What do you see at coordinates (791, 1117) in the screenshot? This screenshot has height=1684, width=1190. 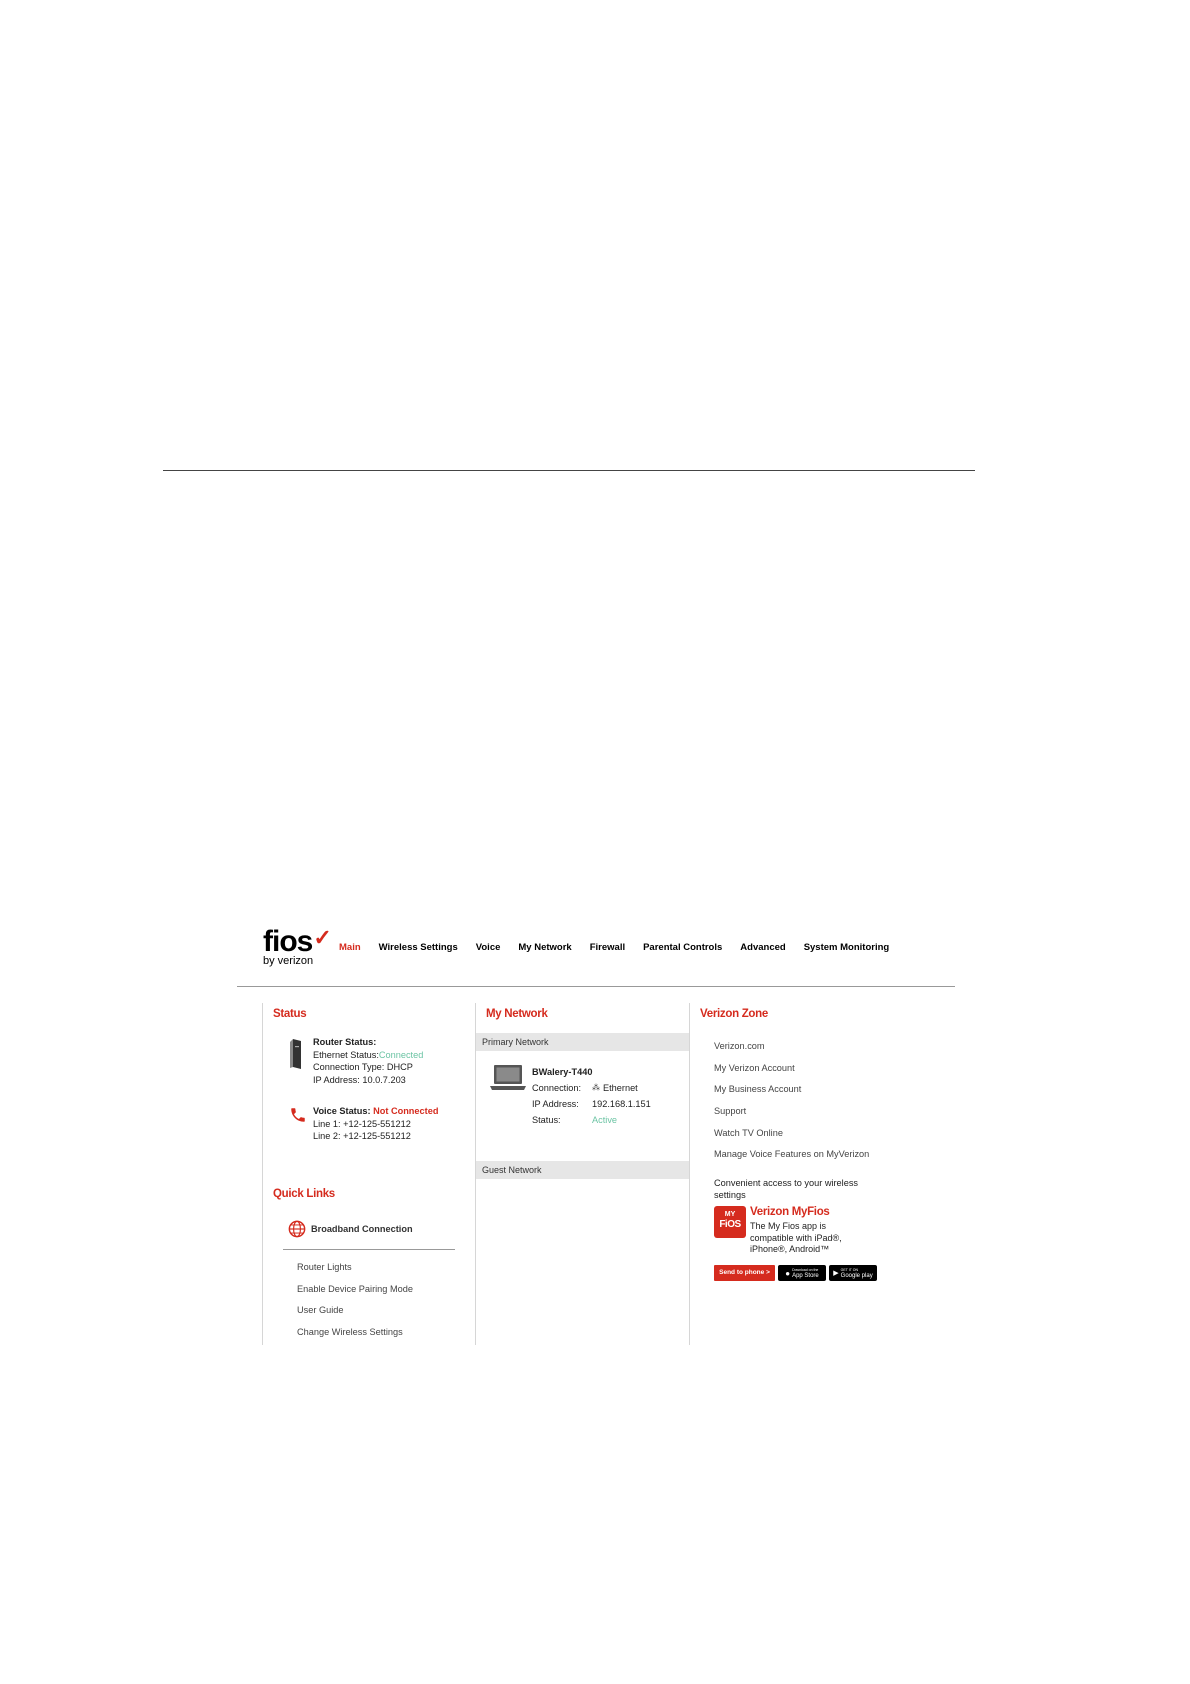 I see `vz-link-support: Support` at bounding box center [791, 1117].